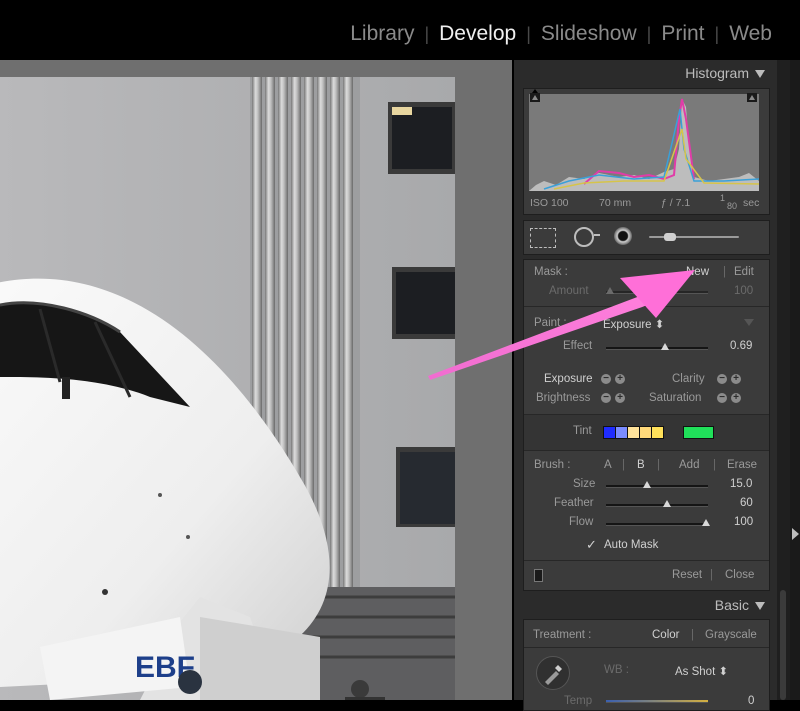  Describe the element at coordinates (689, 465) in the screenshot. I see `brush-add-button: Add` at that location.